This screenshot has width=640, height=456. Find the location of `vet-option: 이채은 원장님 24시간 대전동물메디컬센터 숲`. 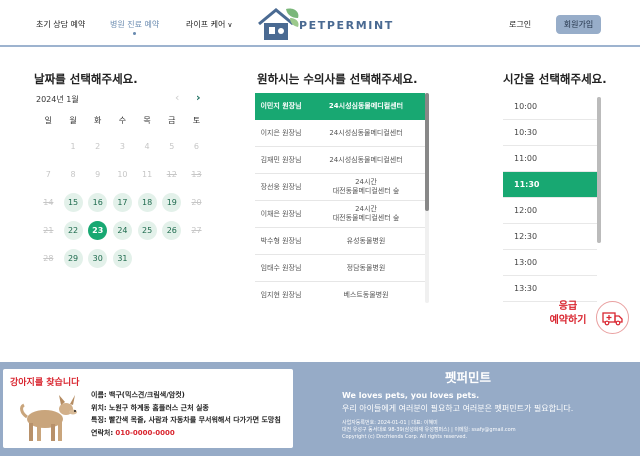

vet-option: 이채은 원장님 24시간 대전동물메디컬센터 숲 is located at coordinates (340, 214).